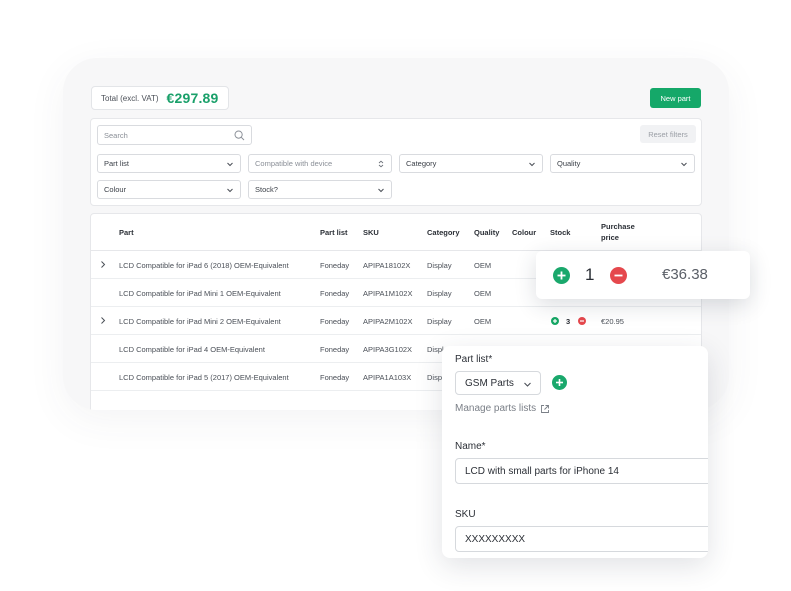 The height and width of the screenshot is (591, 791). Describe the element at coordinates (320, 189) in the screenshot. I see `stock-filter: Stock?` at that location.